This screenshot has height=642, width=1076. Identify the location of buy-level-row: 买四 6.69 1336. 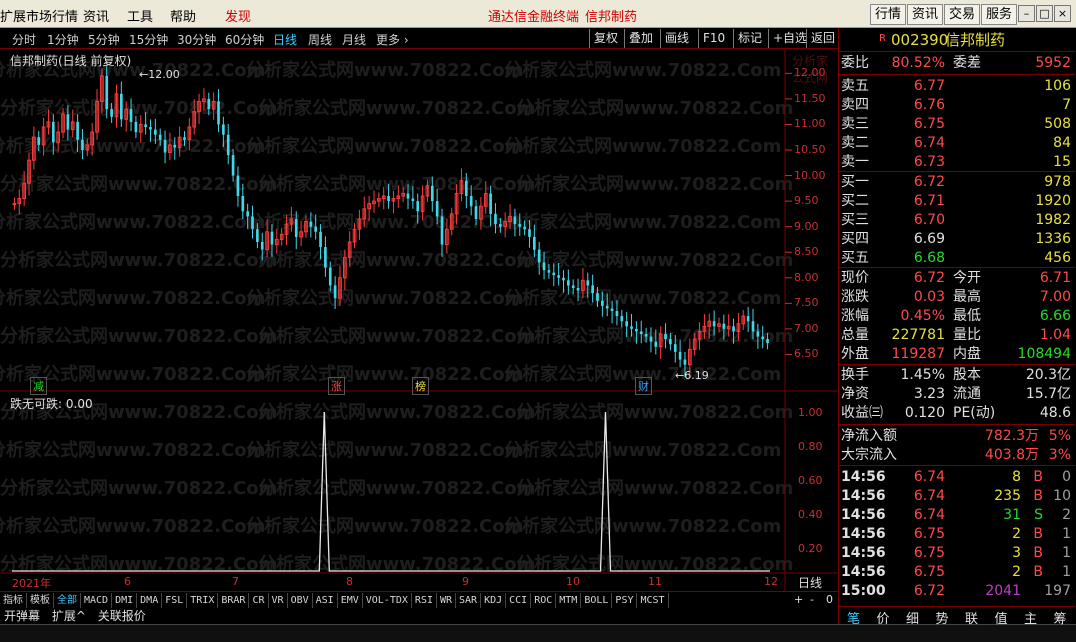
(957, 239).